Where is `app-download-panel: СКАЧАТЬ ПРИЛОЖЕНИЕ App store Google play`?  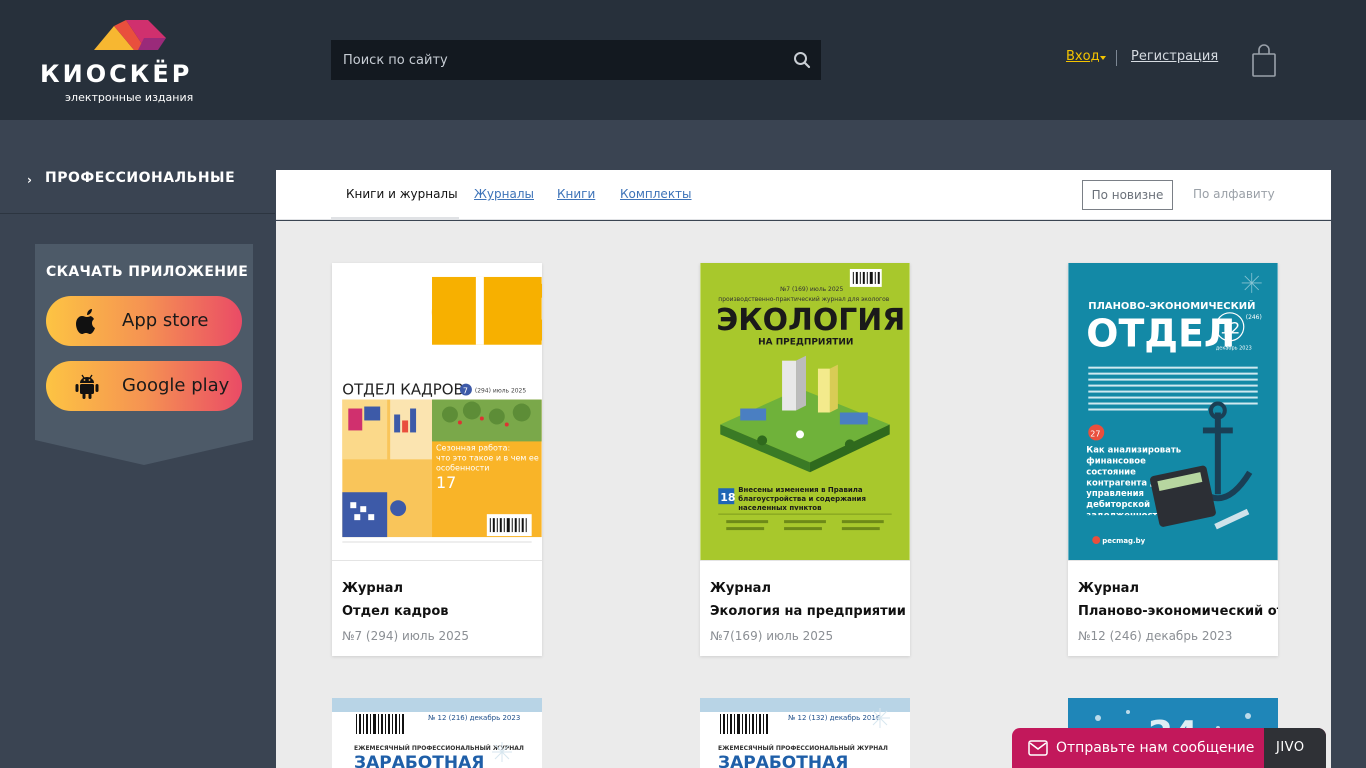 app-download-panel: СКАЧАТЬ ПРИЛОЖЕНИЕ App store Google play is located at coordinates (144, 354).